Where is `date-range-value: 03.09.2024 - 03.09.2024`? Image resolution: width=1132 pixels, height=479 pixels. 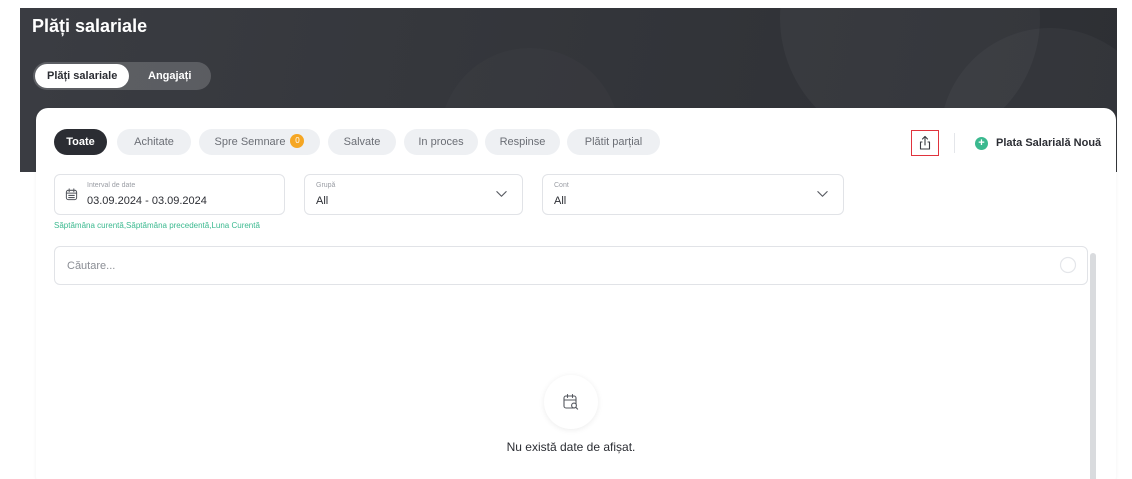 date-range-value: 03.09.2024 - 03.09.2024 is located at coordinates (147, 201).